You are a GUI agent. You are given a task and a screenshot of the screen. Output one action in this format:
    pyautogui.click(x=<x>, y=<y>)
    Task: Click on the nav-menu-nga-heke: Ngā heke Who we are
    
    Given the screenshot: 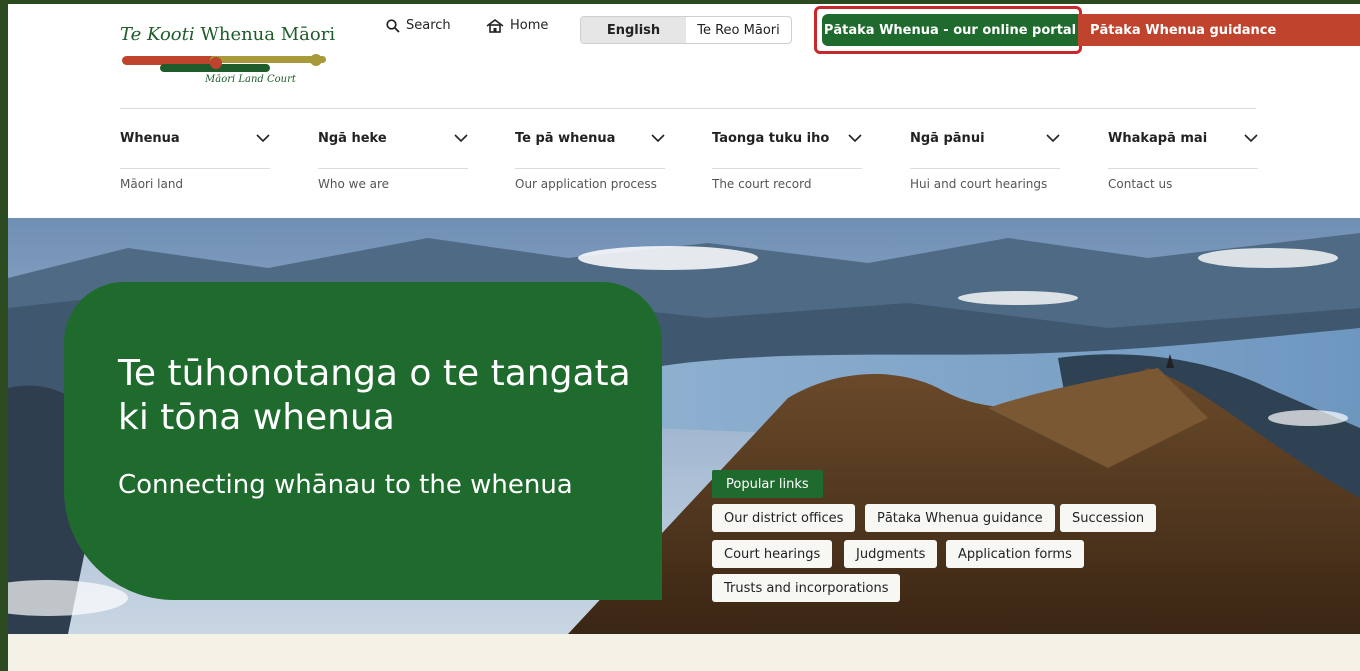 What is the action you would take?
    pyautogui.click(x=393, y=159)
    